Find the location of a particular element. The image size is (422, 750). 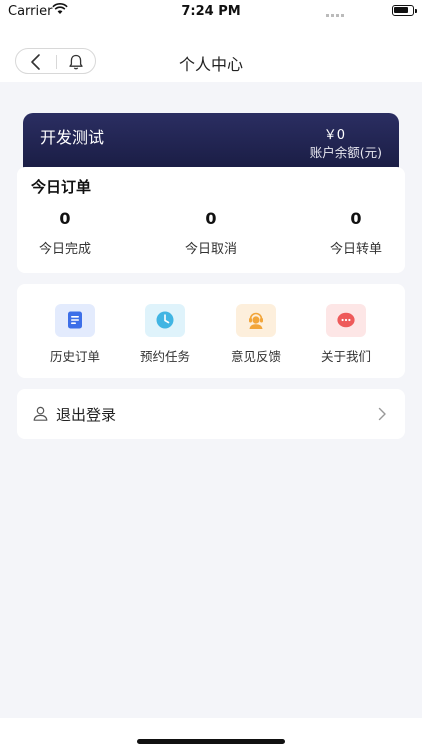

menu-item-scheduled-tasks: 预约任务 is located at coordinates (165, 334).